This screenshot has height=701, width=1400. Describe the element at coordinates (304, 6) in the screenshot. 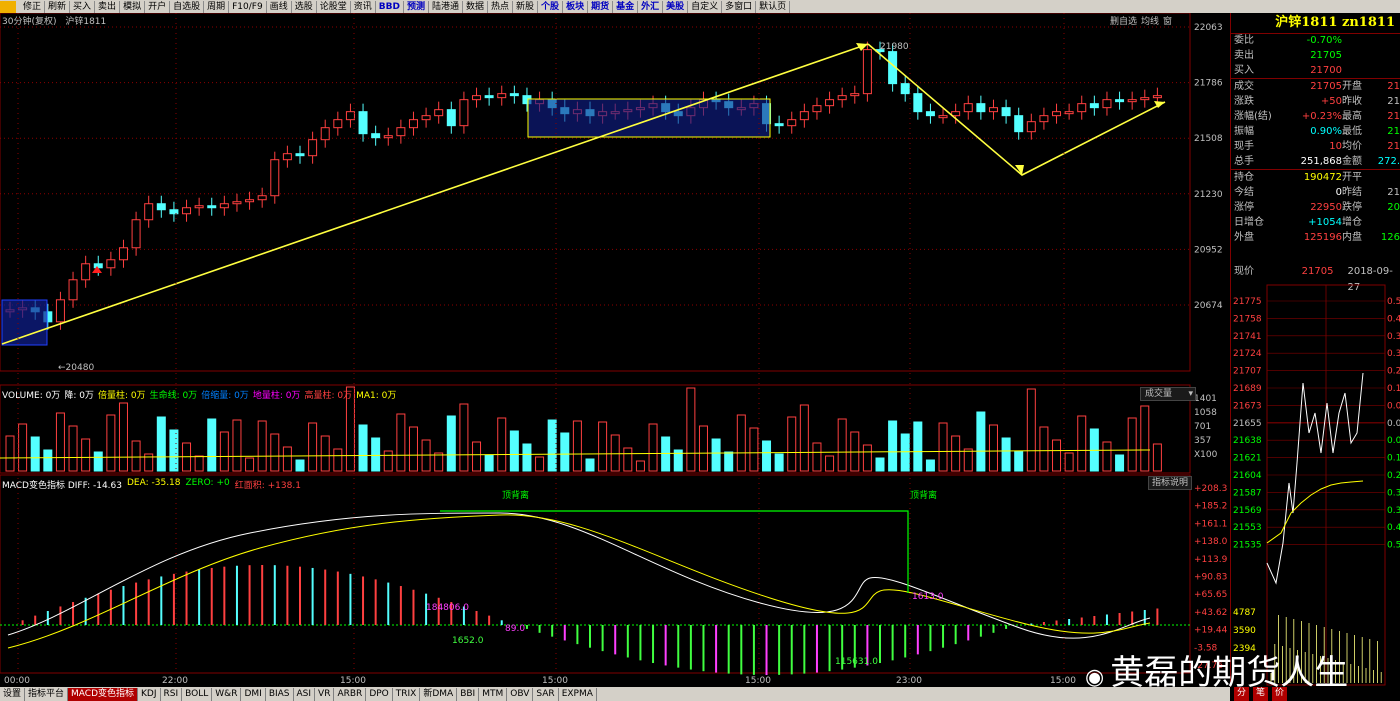

I see `toolbar-item-10: 选股` at that location.